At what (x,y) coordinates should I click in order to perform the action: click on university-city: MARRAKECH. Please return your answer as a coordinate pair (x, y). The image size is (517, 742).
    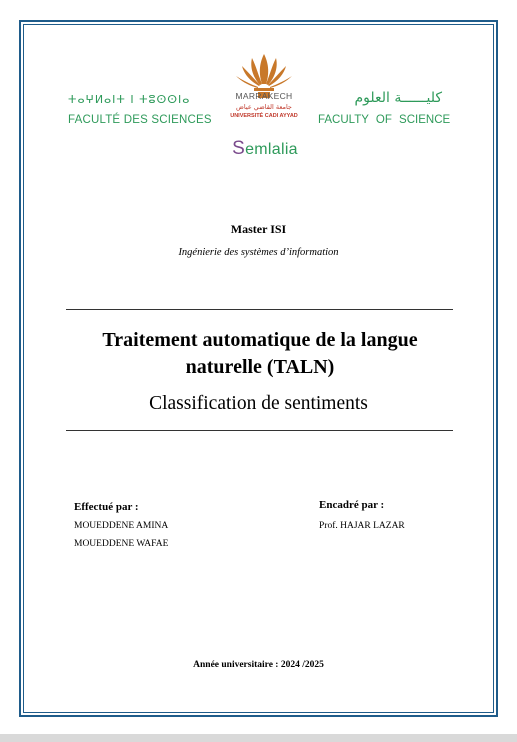
    Looking at the image, I should click on (264, 96).